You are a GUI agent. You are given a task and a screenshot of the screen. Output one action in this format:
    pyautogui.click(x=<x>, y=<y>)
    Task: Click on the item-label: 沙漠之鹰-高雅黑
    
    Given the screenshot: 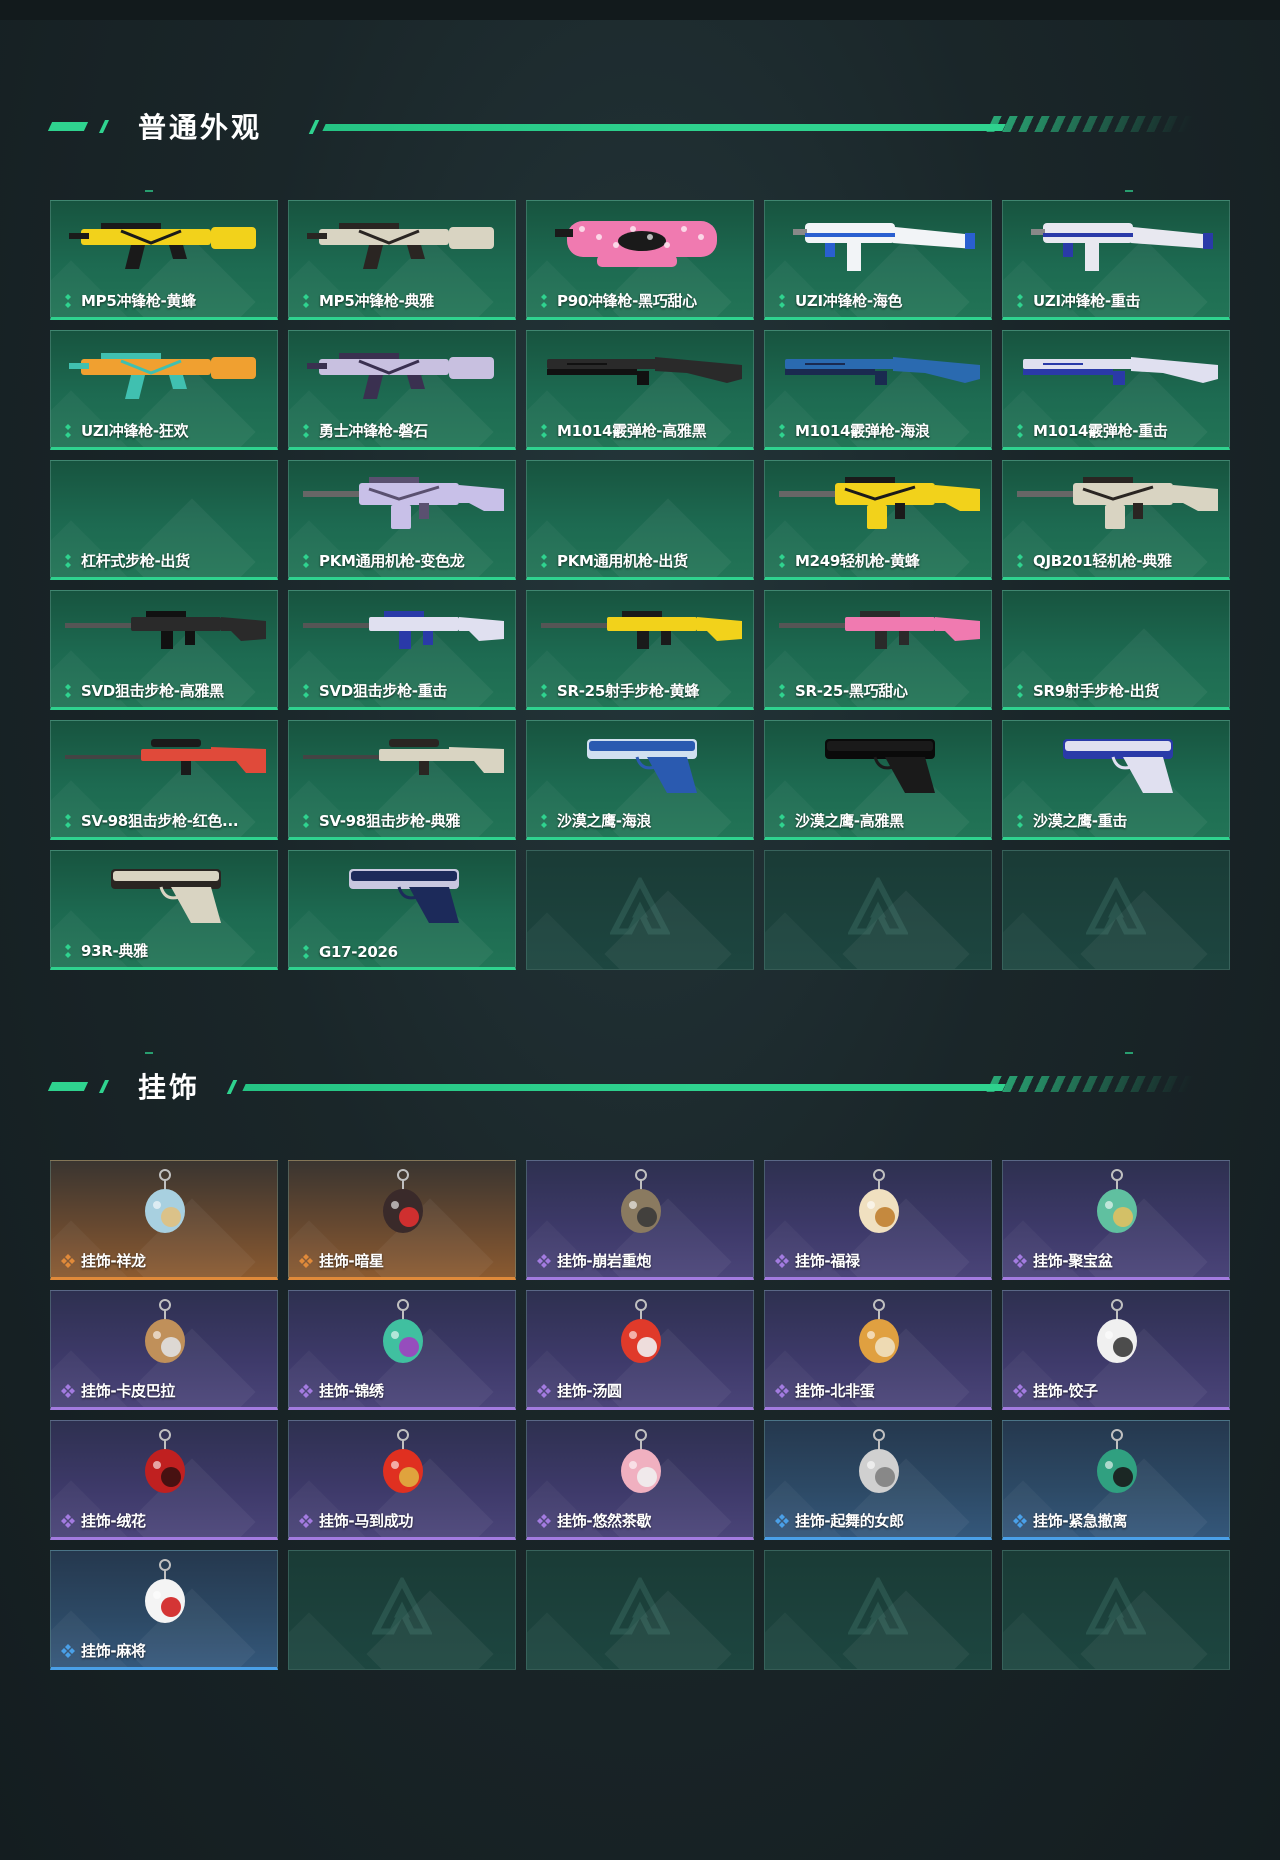 What is the action you would take?
    pyautogui.click(x=839, y=820)
    